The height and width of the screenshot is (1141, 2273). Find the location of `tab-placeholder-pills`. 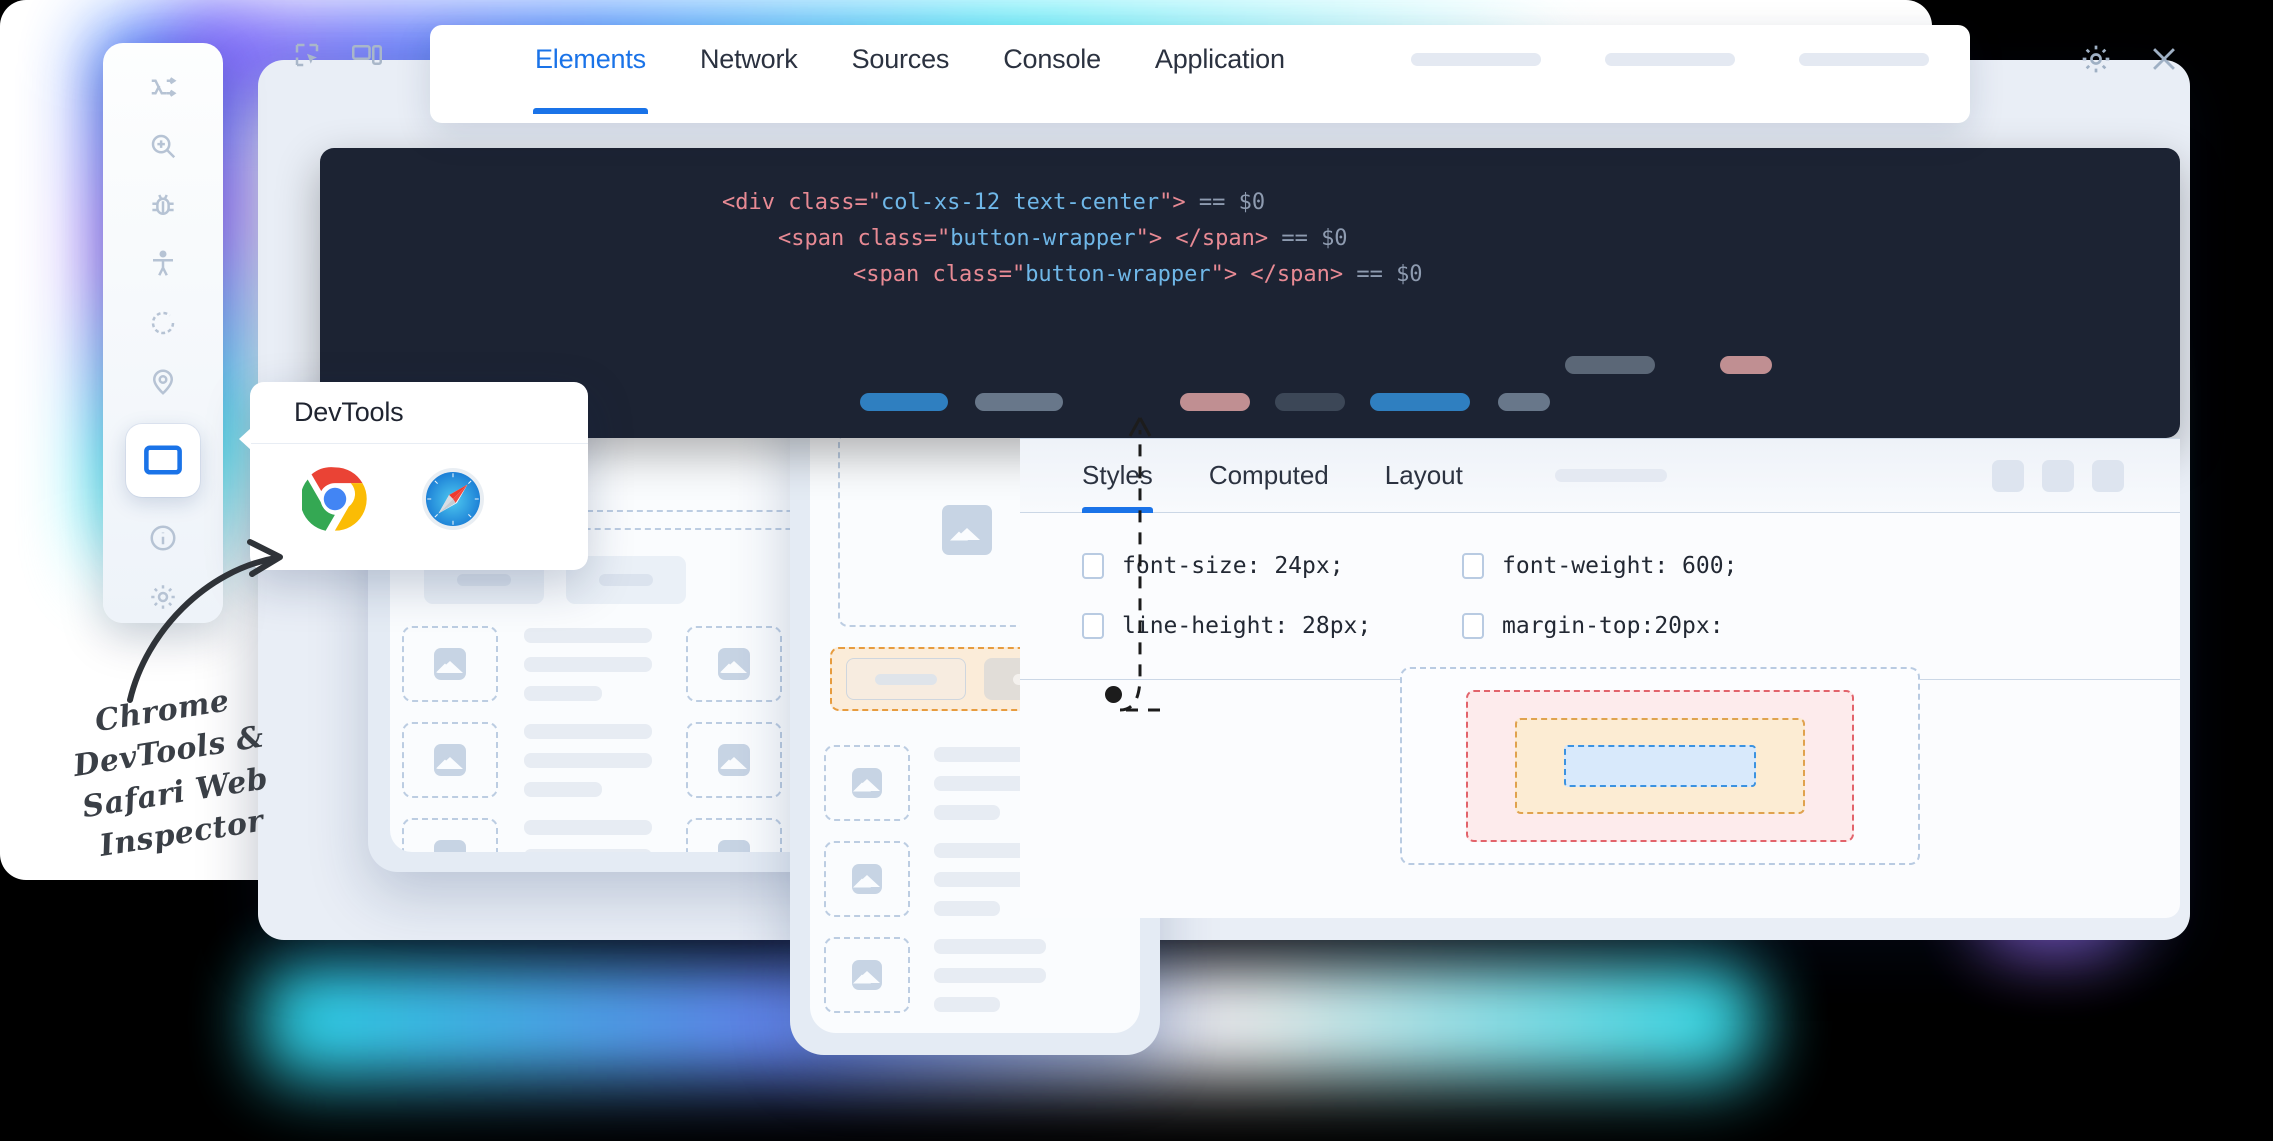

tab-placeholder-pills is located at coordinates (1669, 59).